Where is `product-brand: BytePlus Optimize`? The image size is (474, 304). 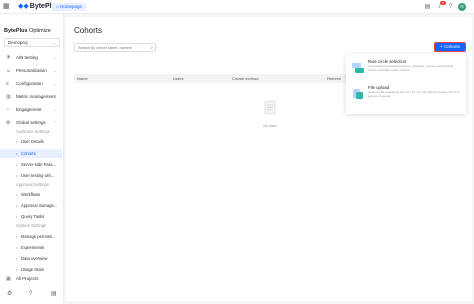
product-brand: BytePlus Optimize is located at coordinates (27, 31).